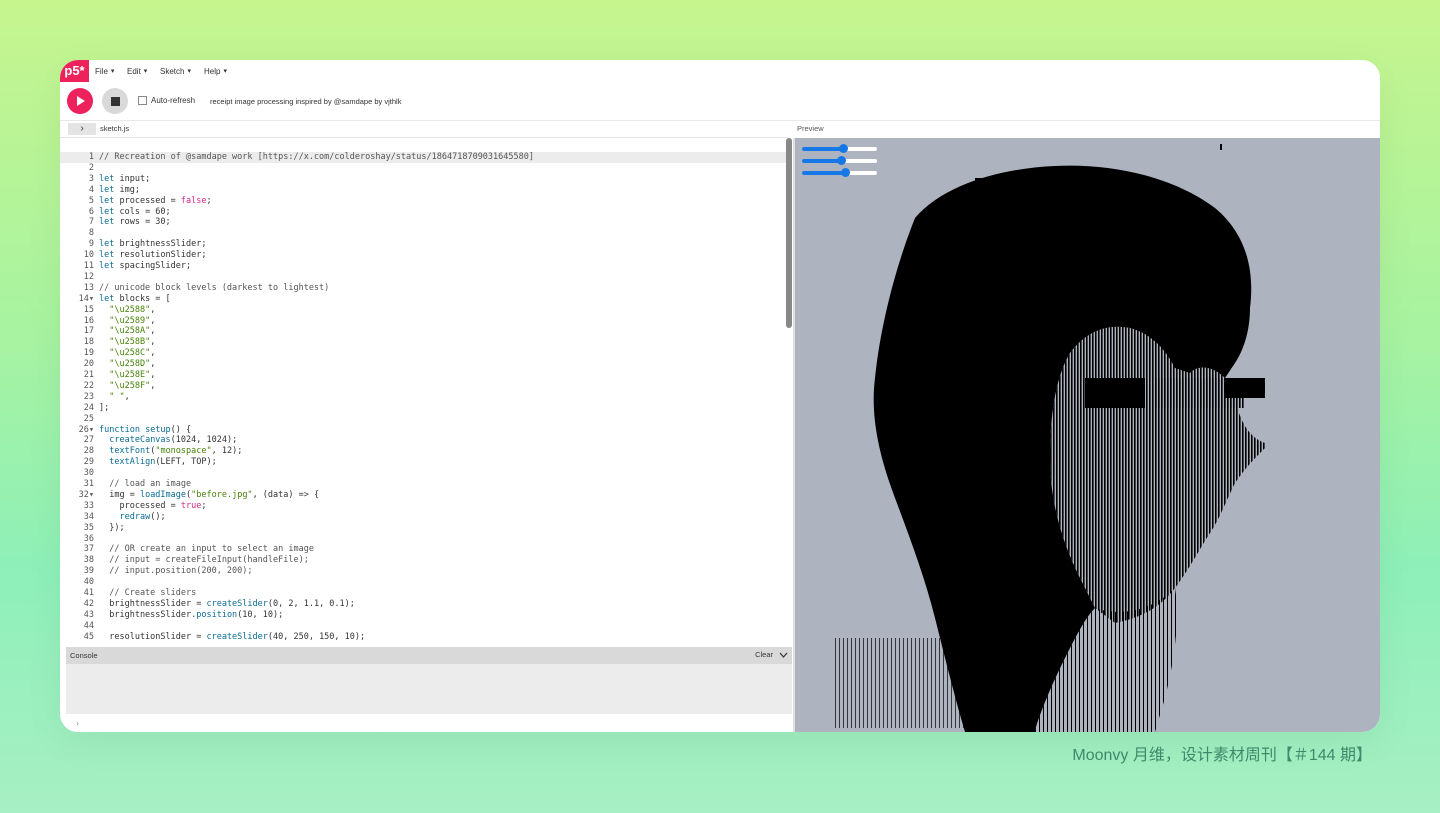 Image resolution: width=1440 pixels, height=813 pixels. What do you see at coordinates (104, 408) in the screenshot?
I see `code-line: ];` at bounding box center [104, 408].